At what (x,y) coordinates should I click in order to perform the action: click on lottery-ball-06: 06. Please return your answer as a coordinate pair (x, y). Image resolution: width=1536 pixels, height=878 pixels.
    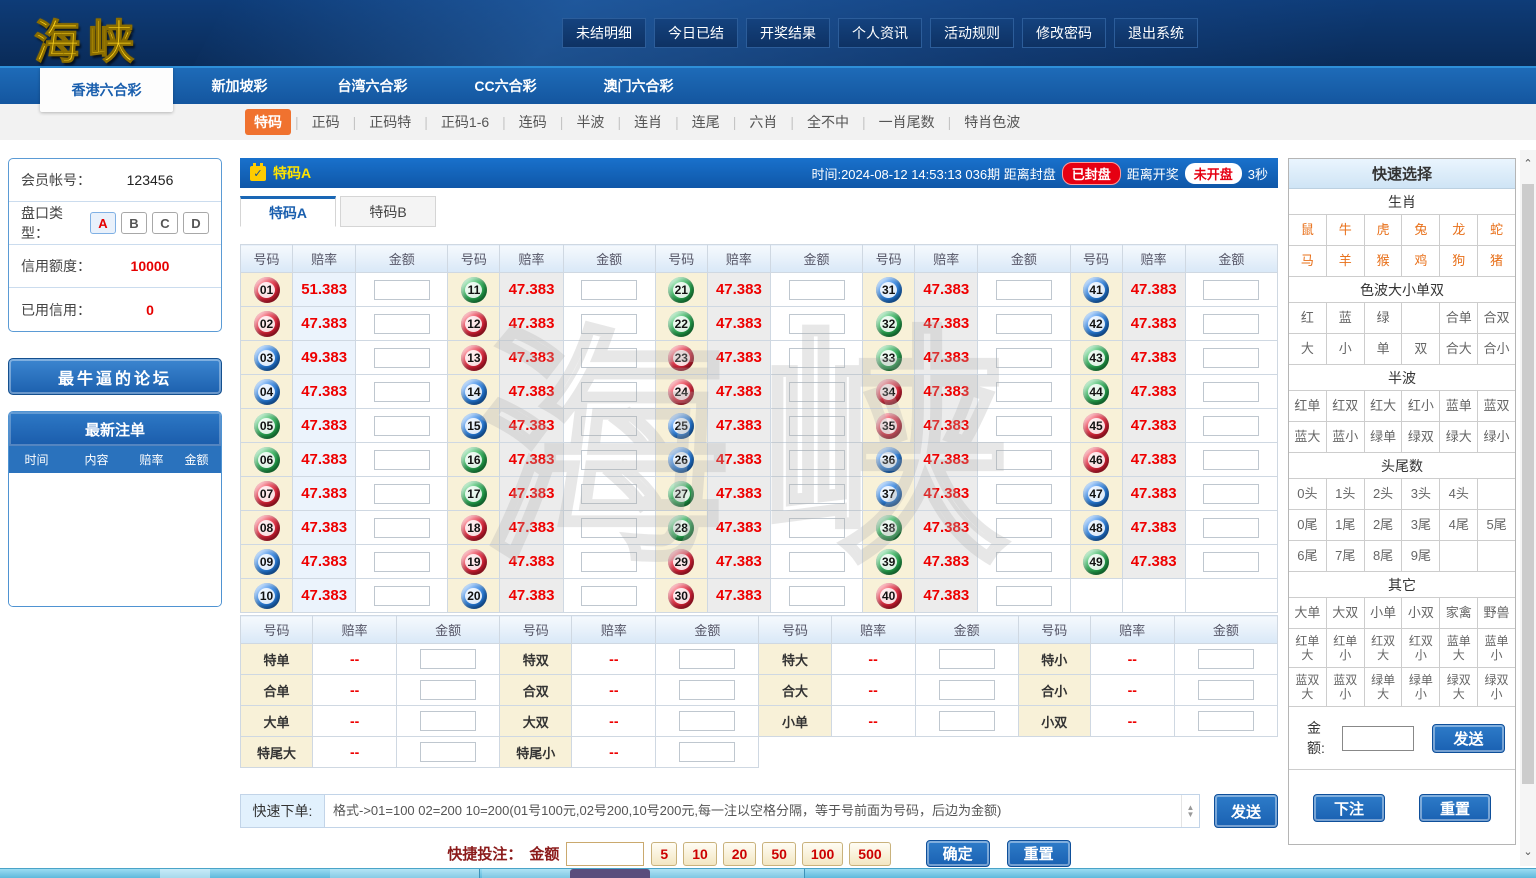
    Looking at the image, I should click on (266, 459).